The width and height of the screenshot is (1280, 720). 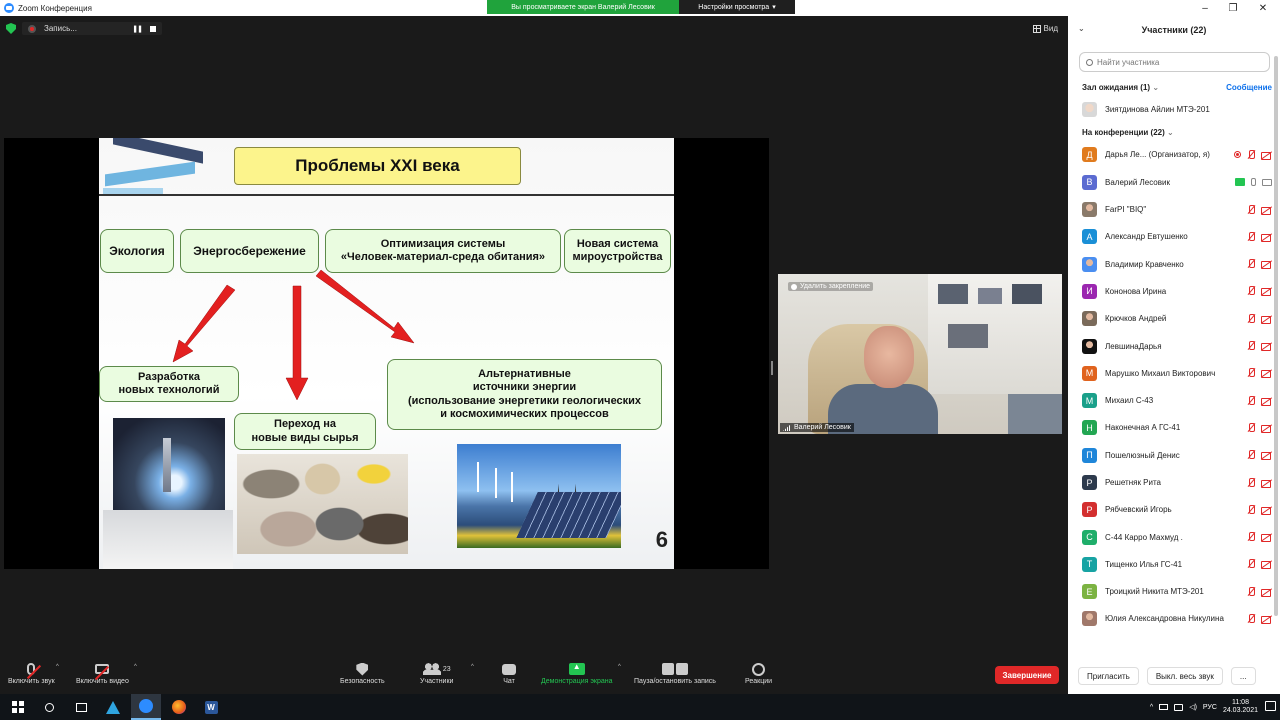 What do you see at coordinates (49, 707) in the screenshot?
I see `search-taskbar-button` at bounding box center [49, 707].